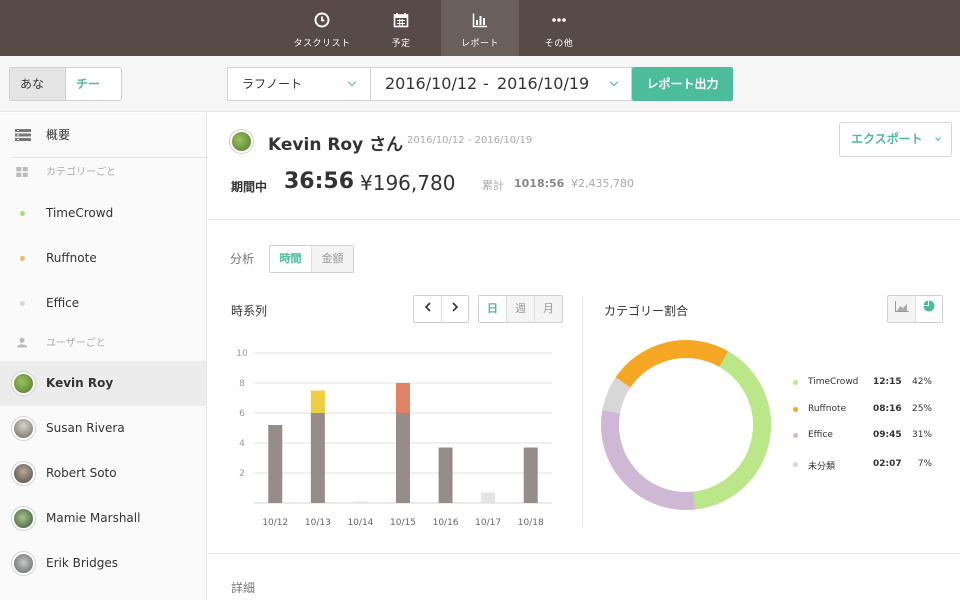  I want to click on date-range-select: 2016/10/12 - 2016/10/19, so click(501, 84).